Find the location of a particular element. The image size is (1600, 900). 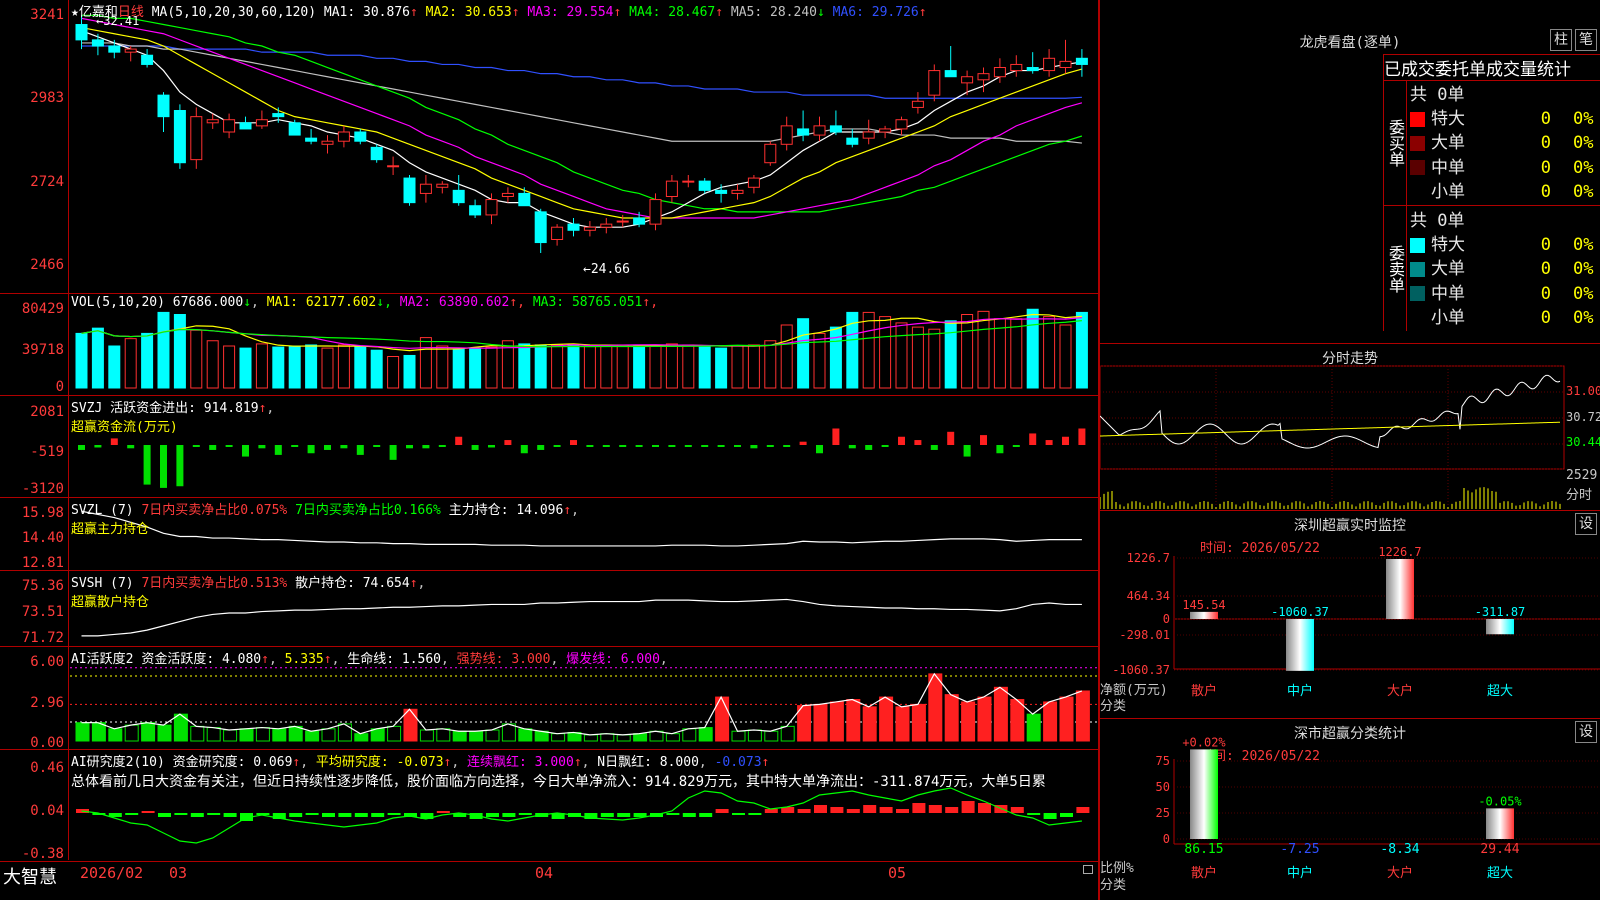

monitor-bar-label: -311.87 is located at coordinates (1500, 612).